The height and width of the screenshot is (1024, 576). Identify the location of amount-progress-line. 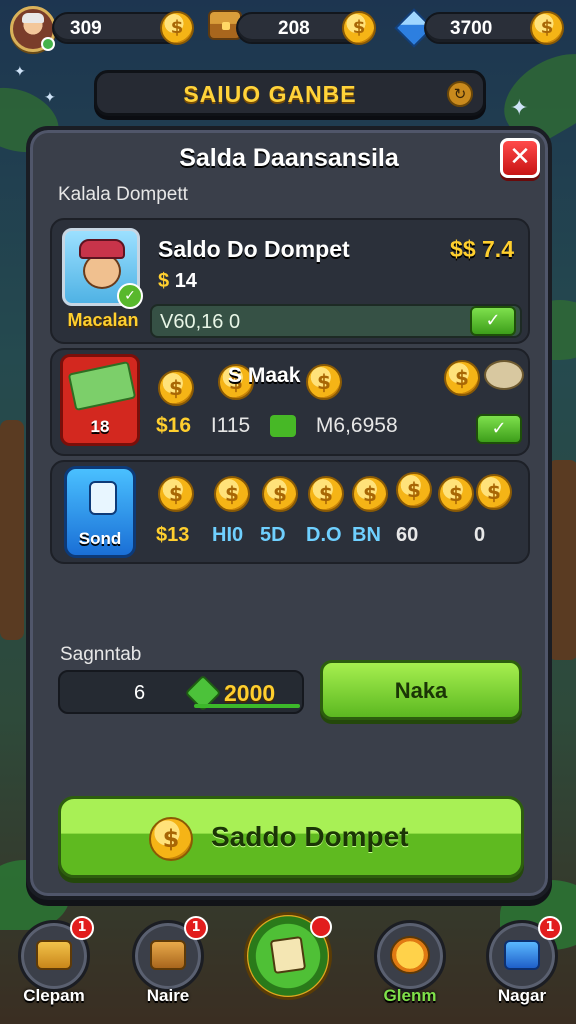
(247, 706).